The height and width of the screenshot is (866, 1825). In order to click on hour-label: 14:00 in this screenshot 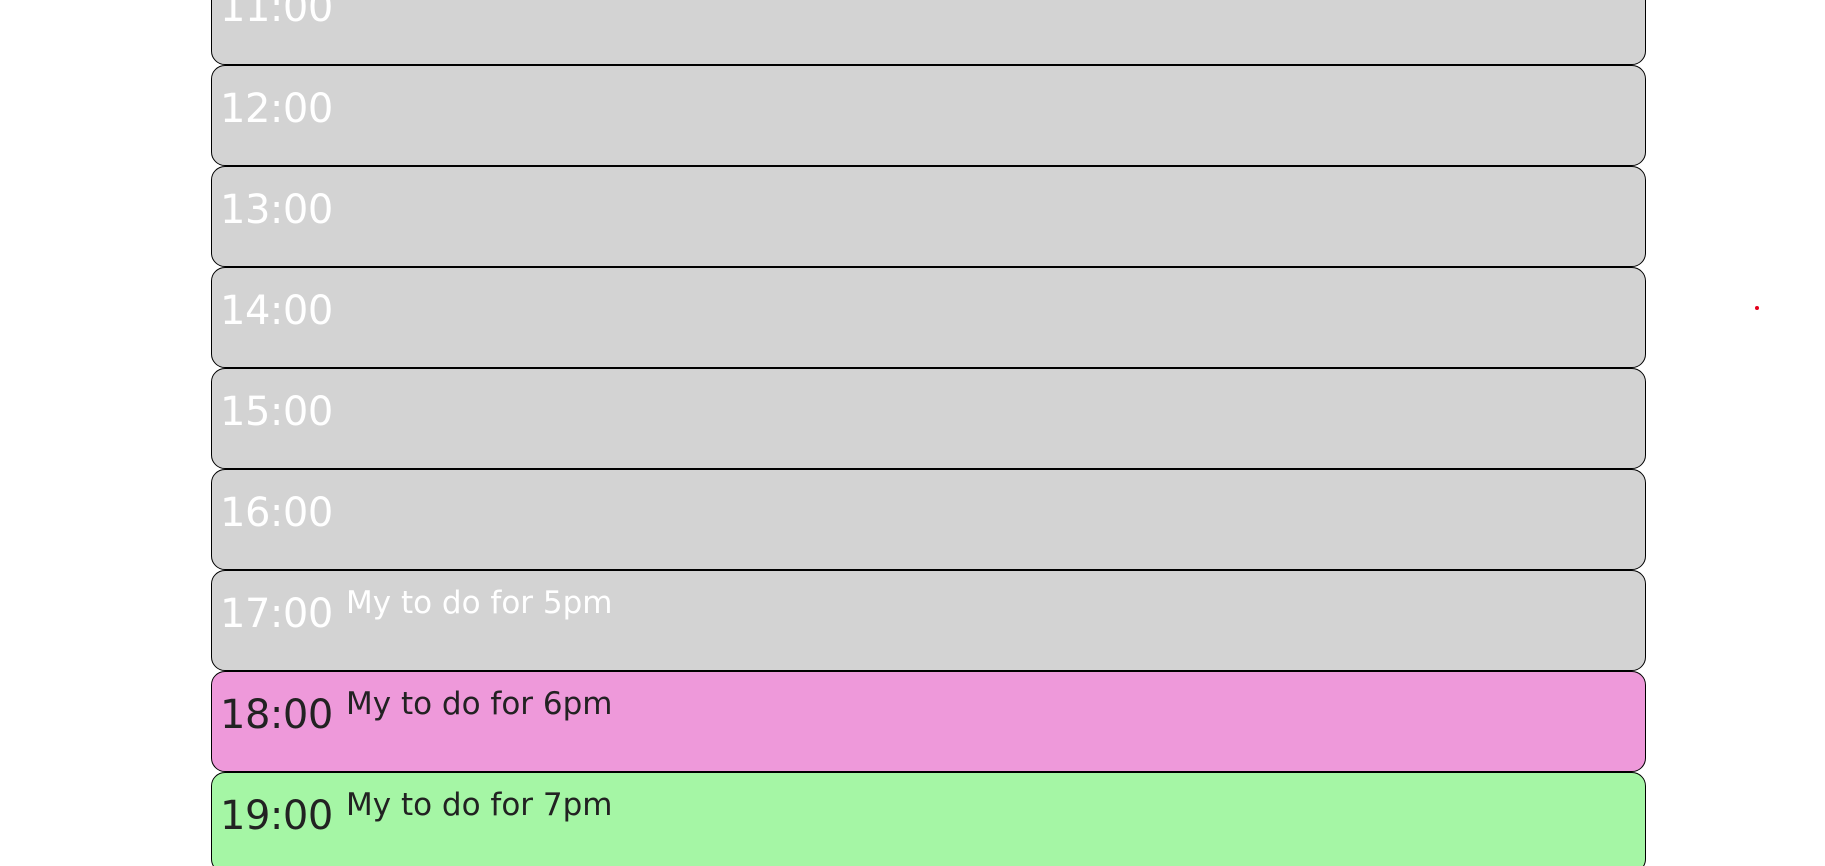, I will do `click(276, 311)`.